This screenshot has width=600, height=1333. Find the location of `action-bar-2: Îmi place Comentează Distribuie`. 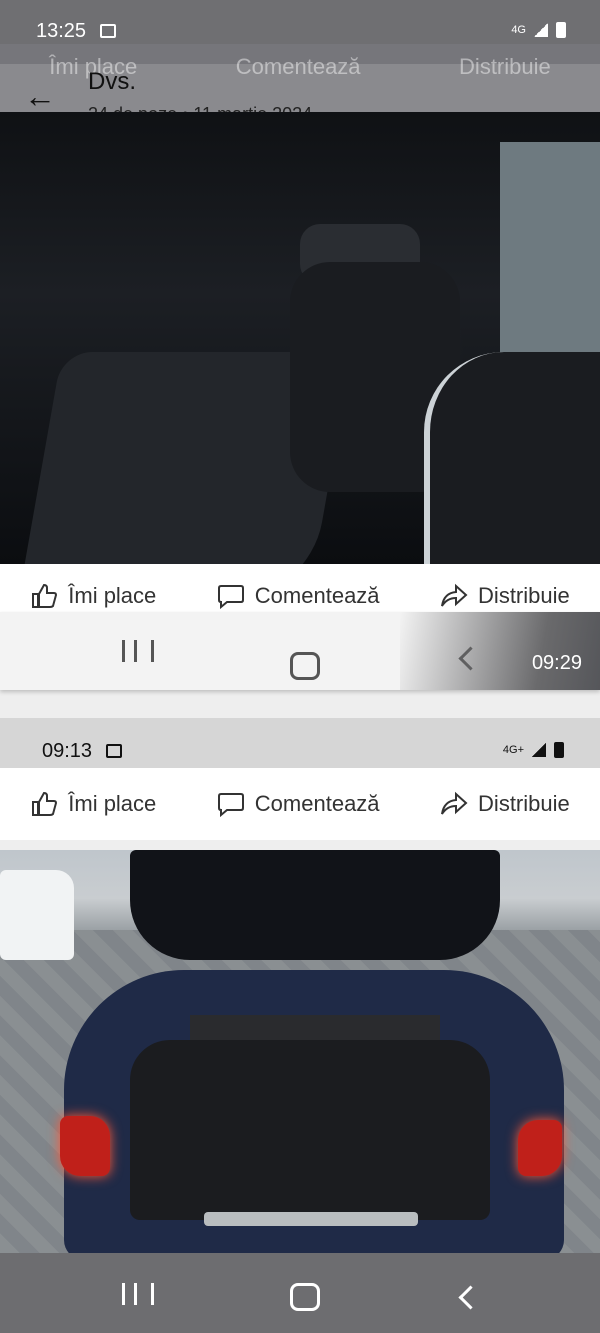

action-bar-2: Îmi place Comentează Distribuie is located at coordinates (300, 804).